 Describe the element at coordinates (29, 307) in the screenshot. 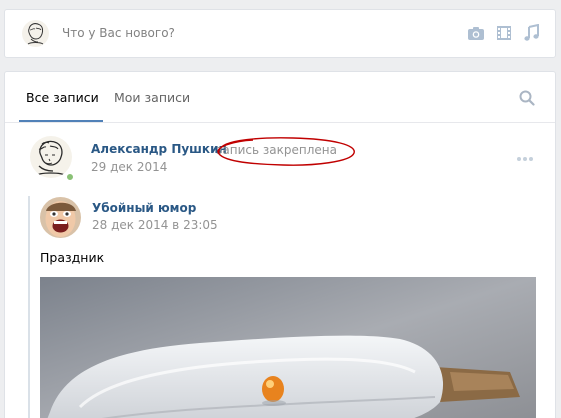

I see `repost-divider` at that location.